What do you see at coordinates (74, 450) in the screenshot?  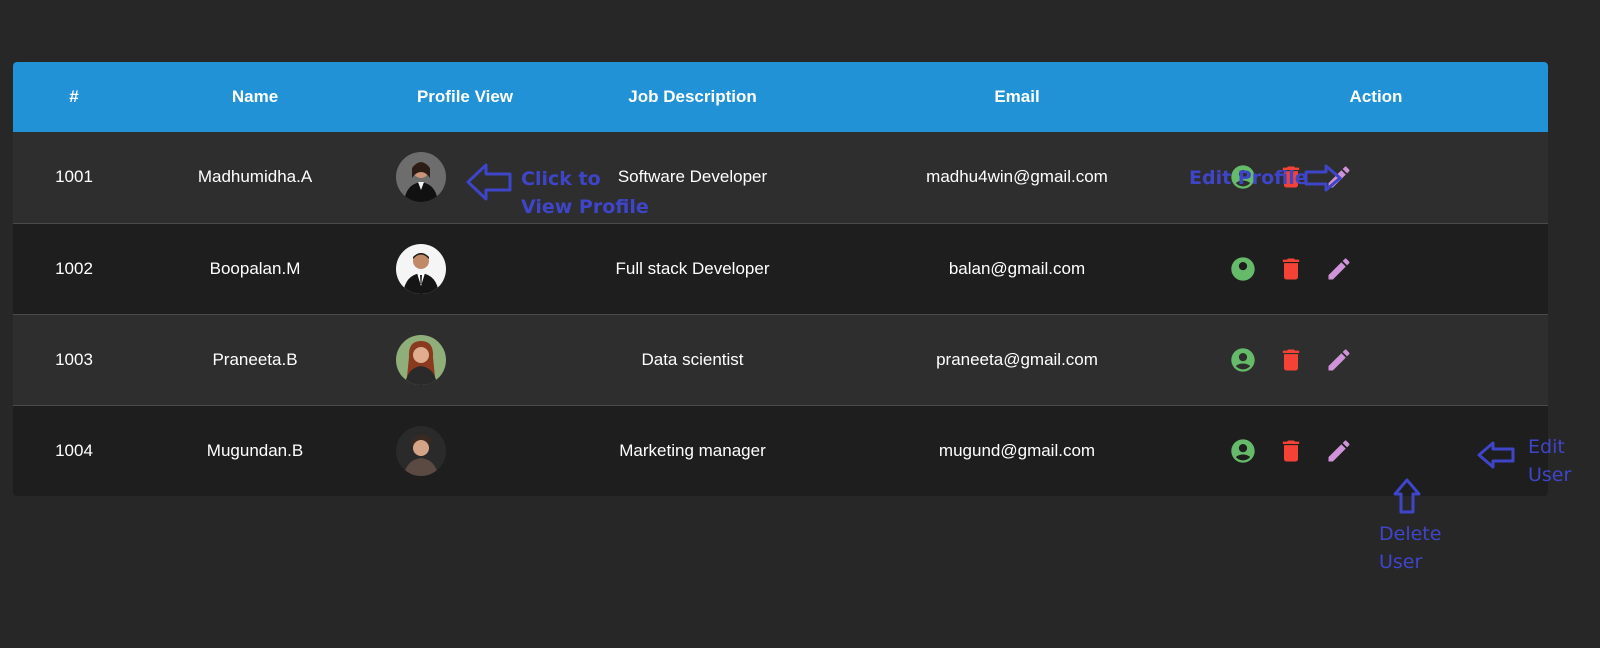 I see `cell-id: 1004` at bounding box center [74, 450].